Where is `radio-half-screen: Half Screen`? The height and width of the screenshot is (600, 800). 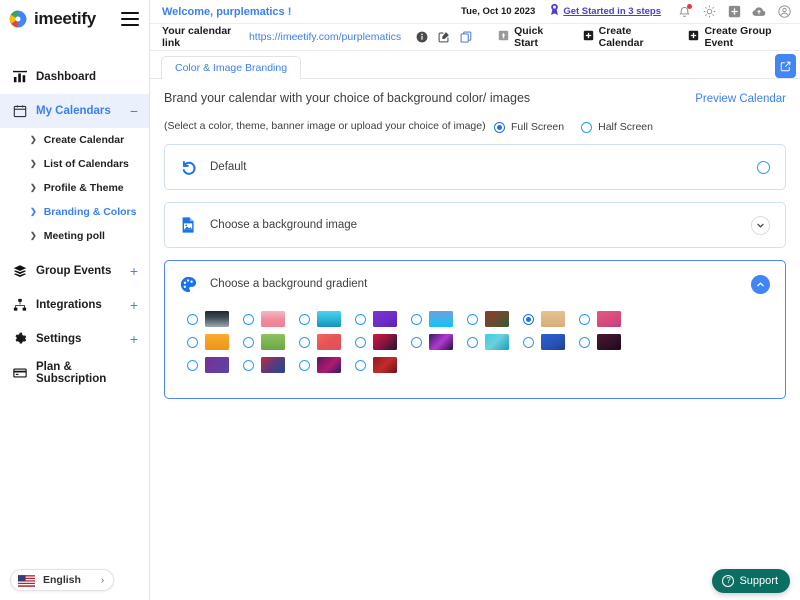
radio-half-screen: Half Screen is located at coordinates (617, 127).